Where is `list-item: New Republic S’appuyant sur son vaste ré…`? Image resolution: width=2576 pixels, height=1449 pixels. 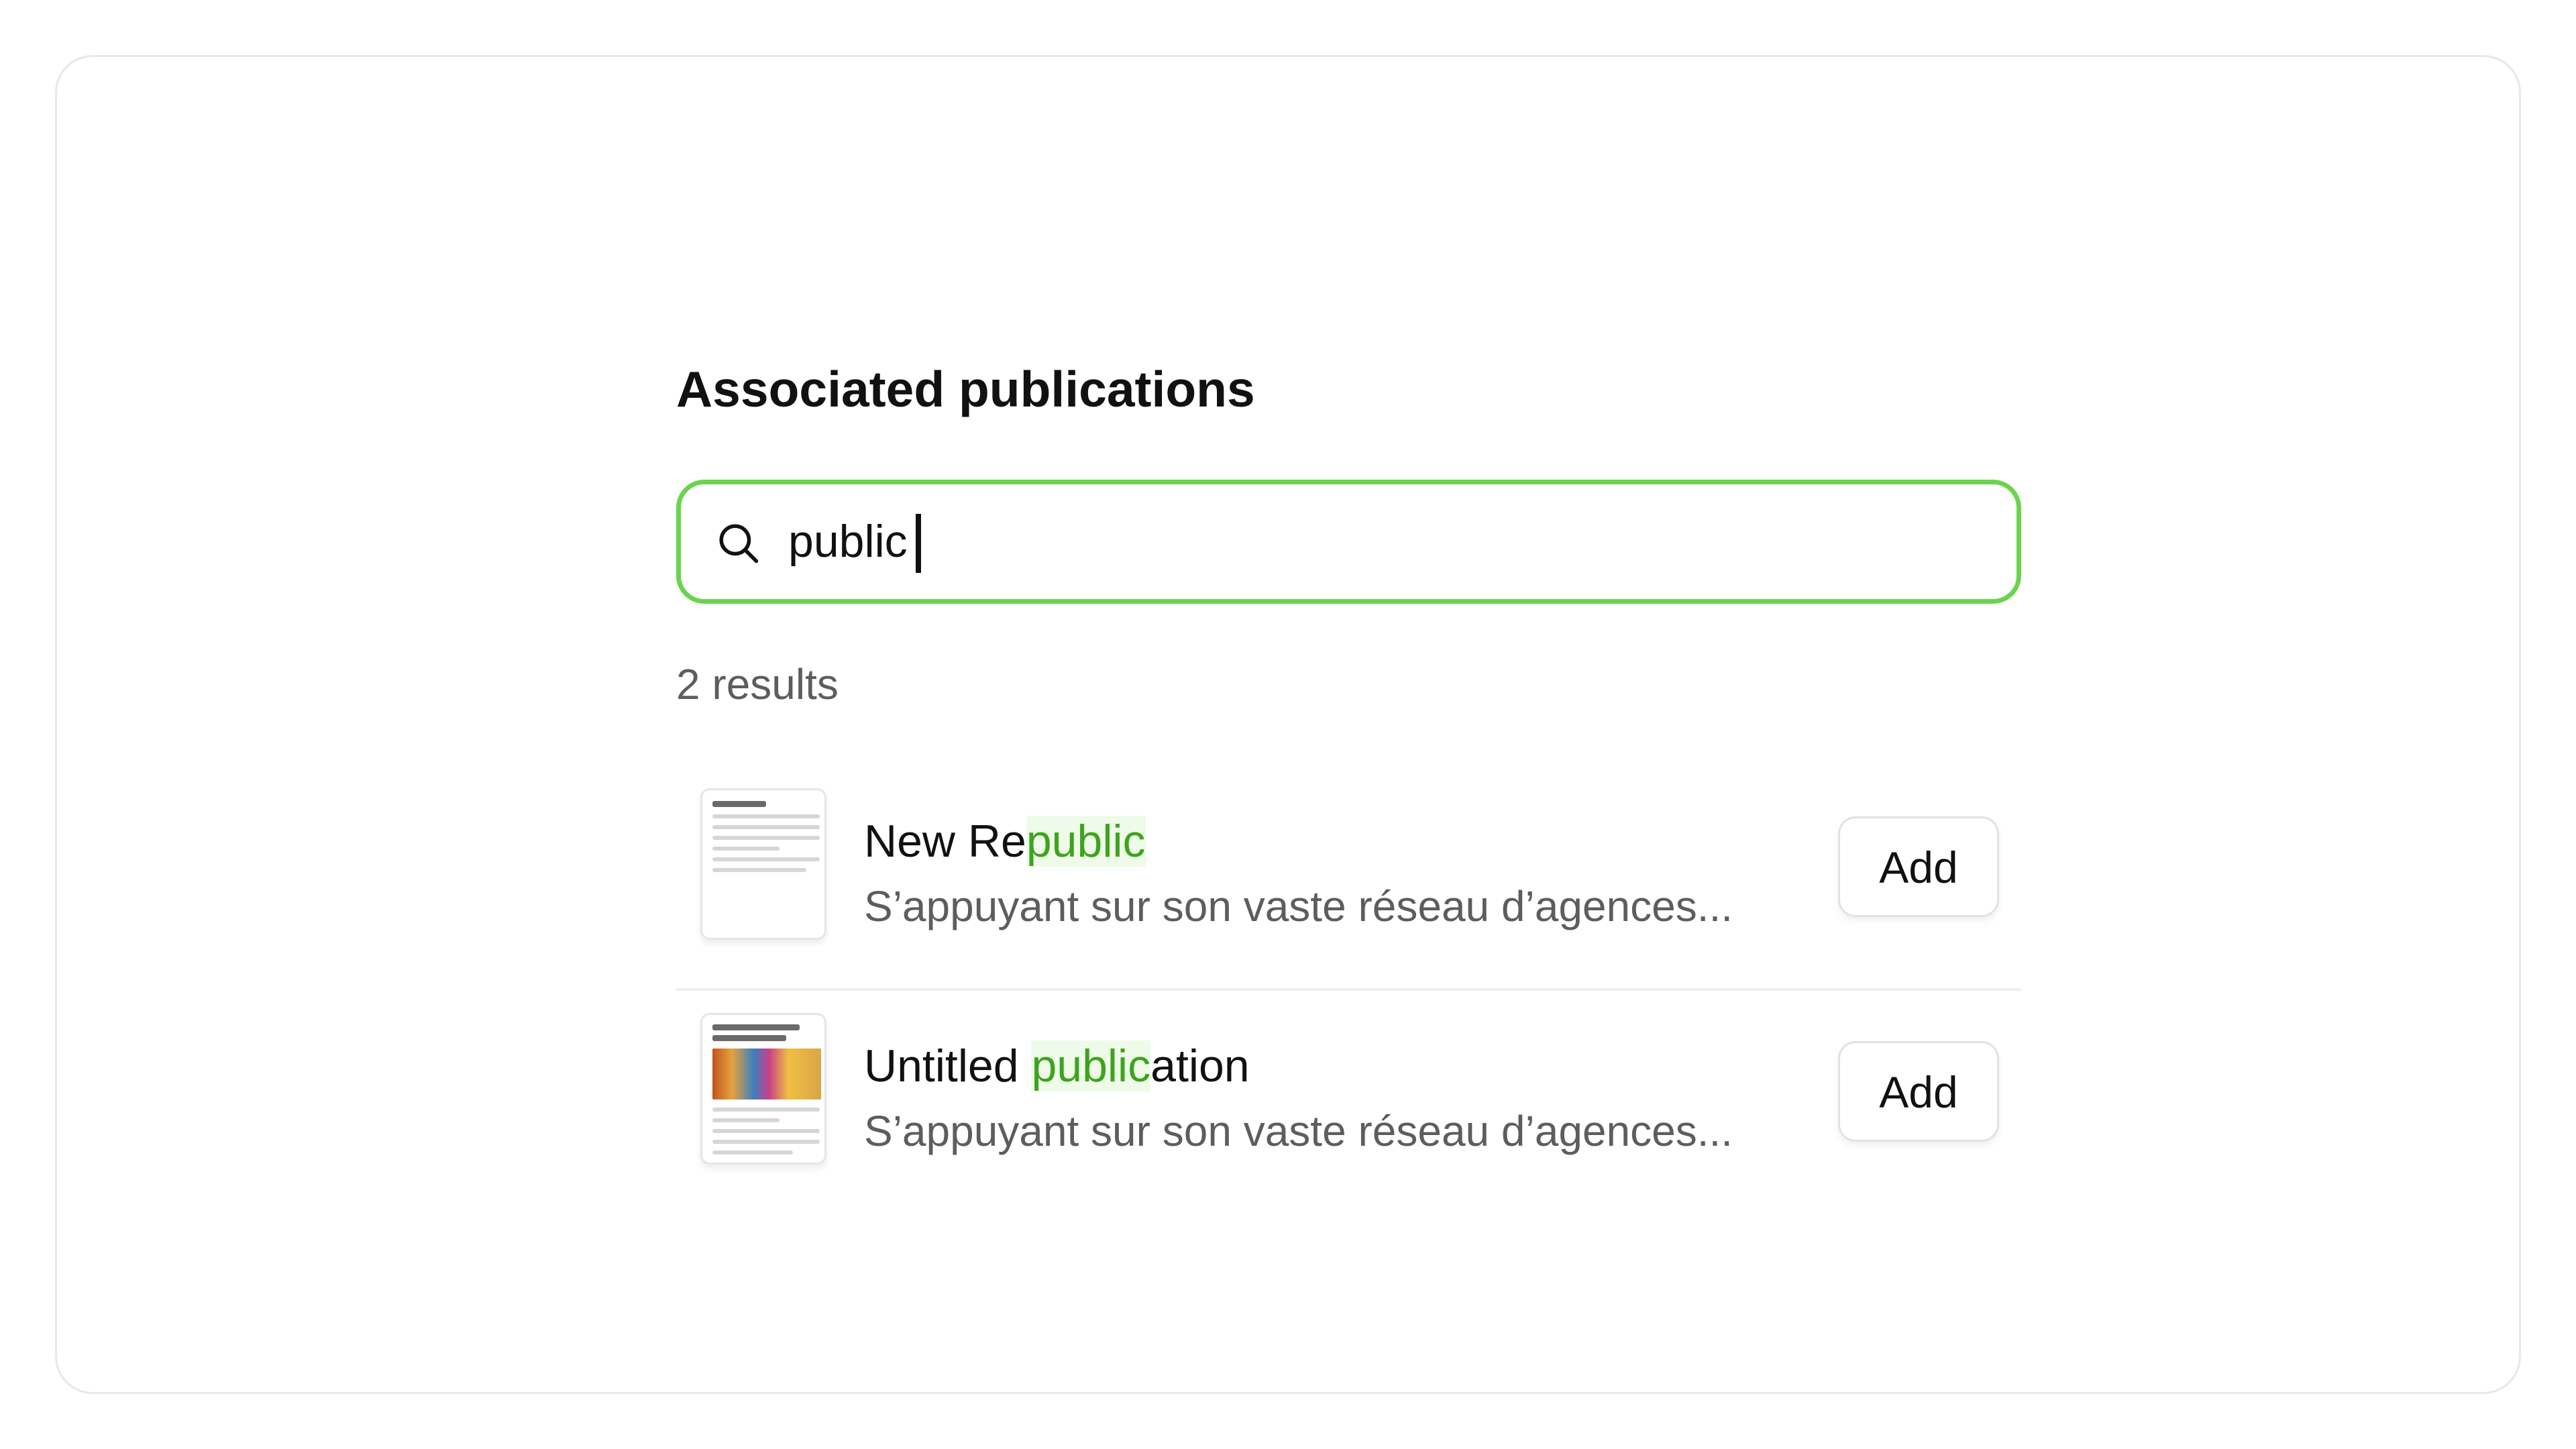 list-item: New Republic S’appuyant sur son vaste ré… is located at coordinates (1348, 885).